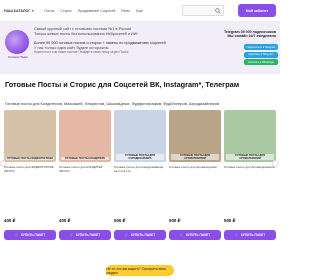 This screenshot has width=320, height=280. I want to click on search-input, so click(203, 10).